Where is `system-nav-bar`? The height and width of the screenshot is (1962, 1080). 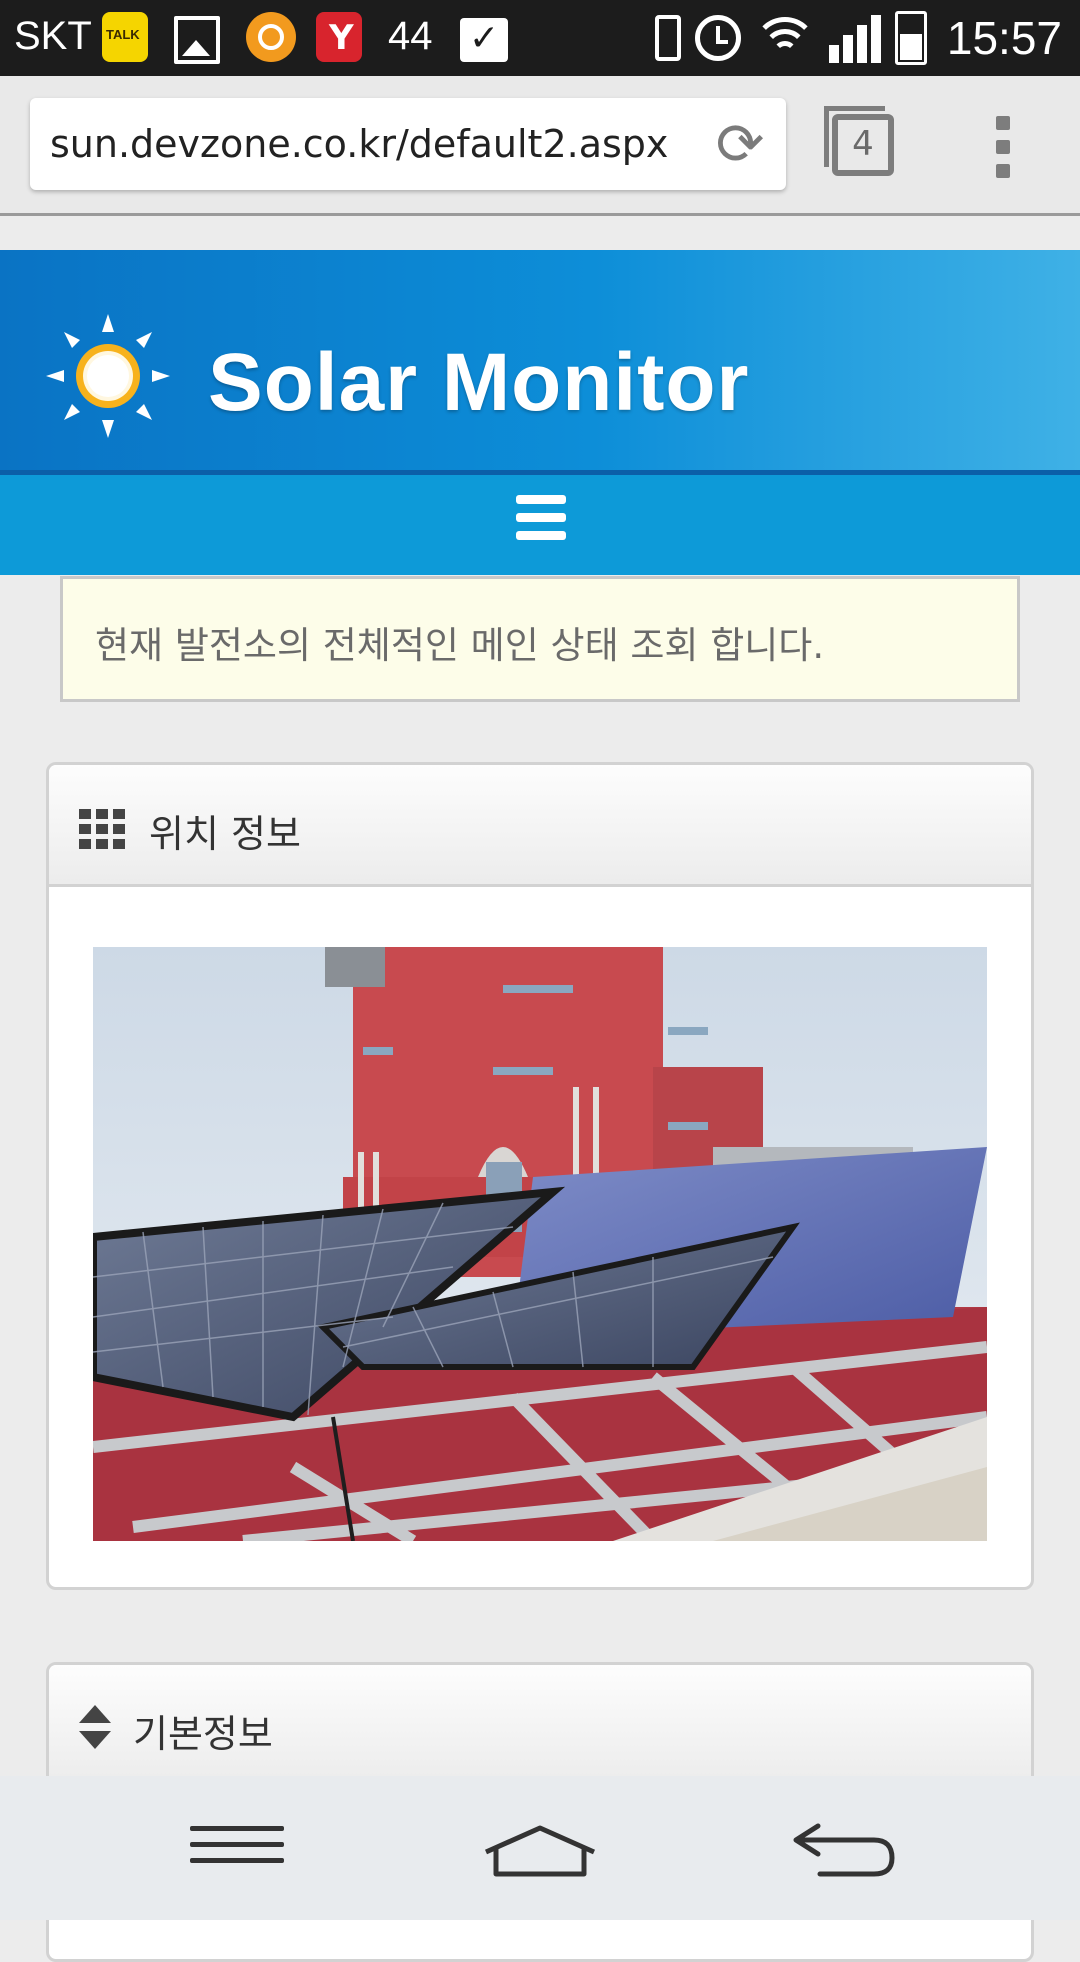 system-nav-bar is located at coordinates (540, 1848).